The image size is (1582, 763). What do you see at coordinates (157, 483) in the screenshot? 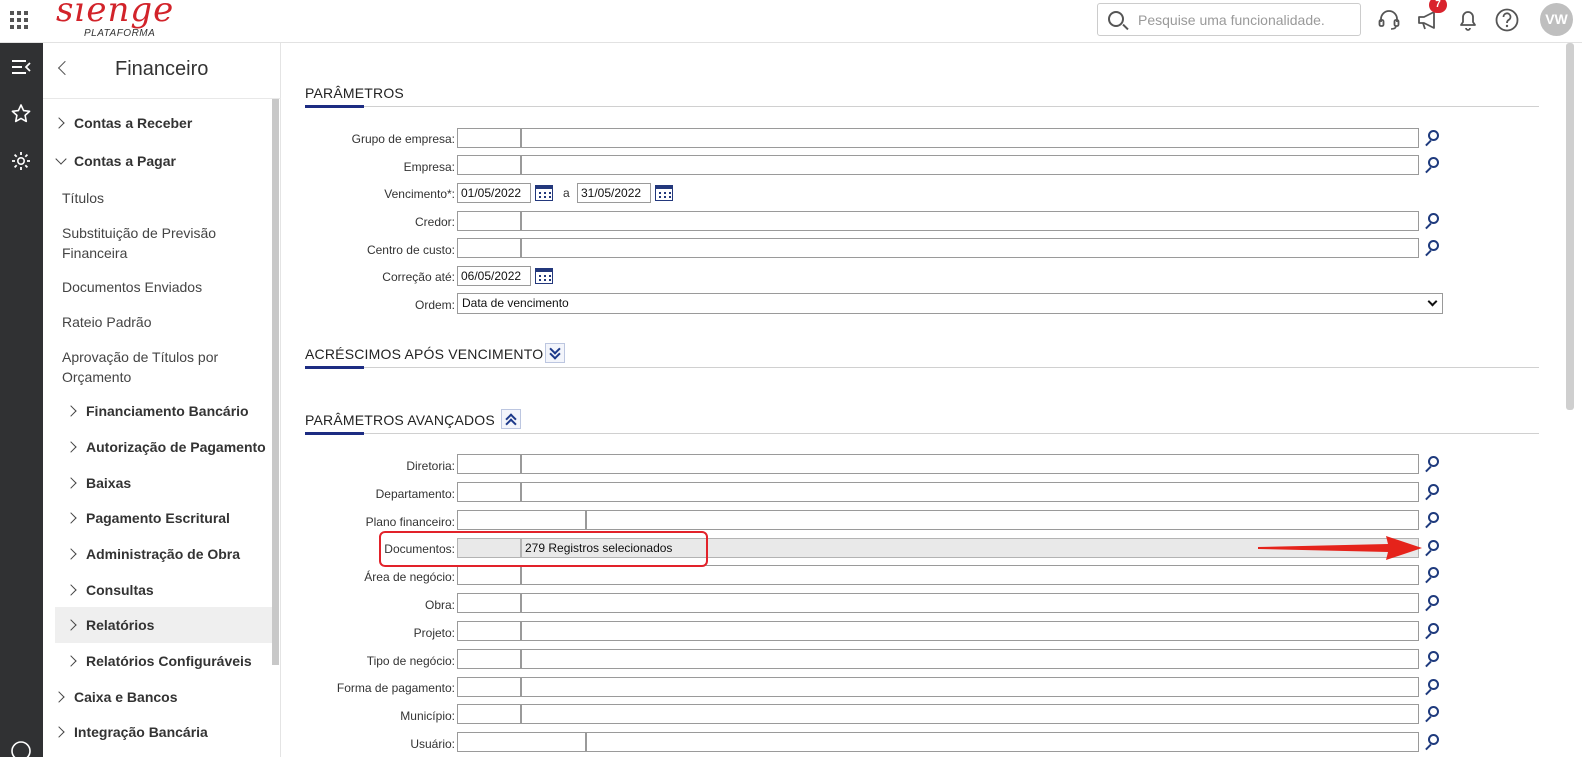
I see `menu-baixas: Baixas` at bounding box center [157, 483].